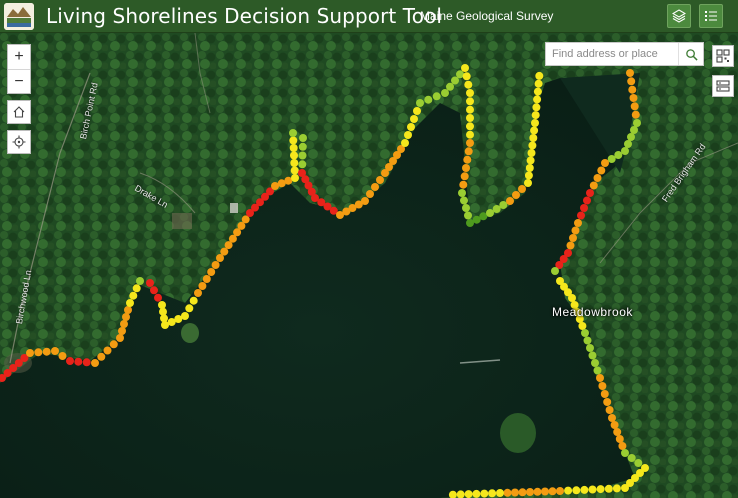 The width and height of the screenshot is (738, 498). I want to click on qr-code-button, so click(723, 56).